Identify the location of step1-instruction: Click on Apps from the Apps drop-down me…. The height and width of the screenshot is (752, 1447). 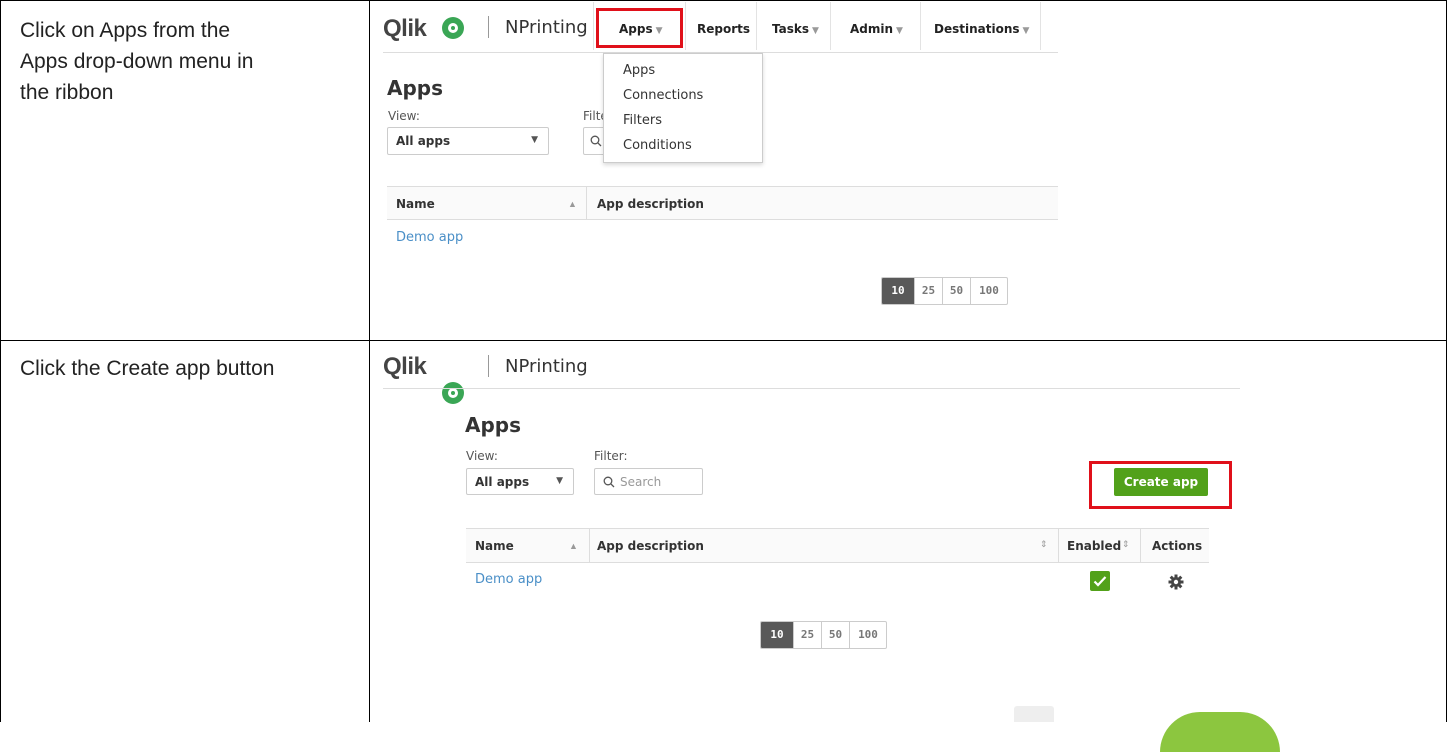
(137, 61).